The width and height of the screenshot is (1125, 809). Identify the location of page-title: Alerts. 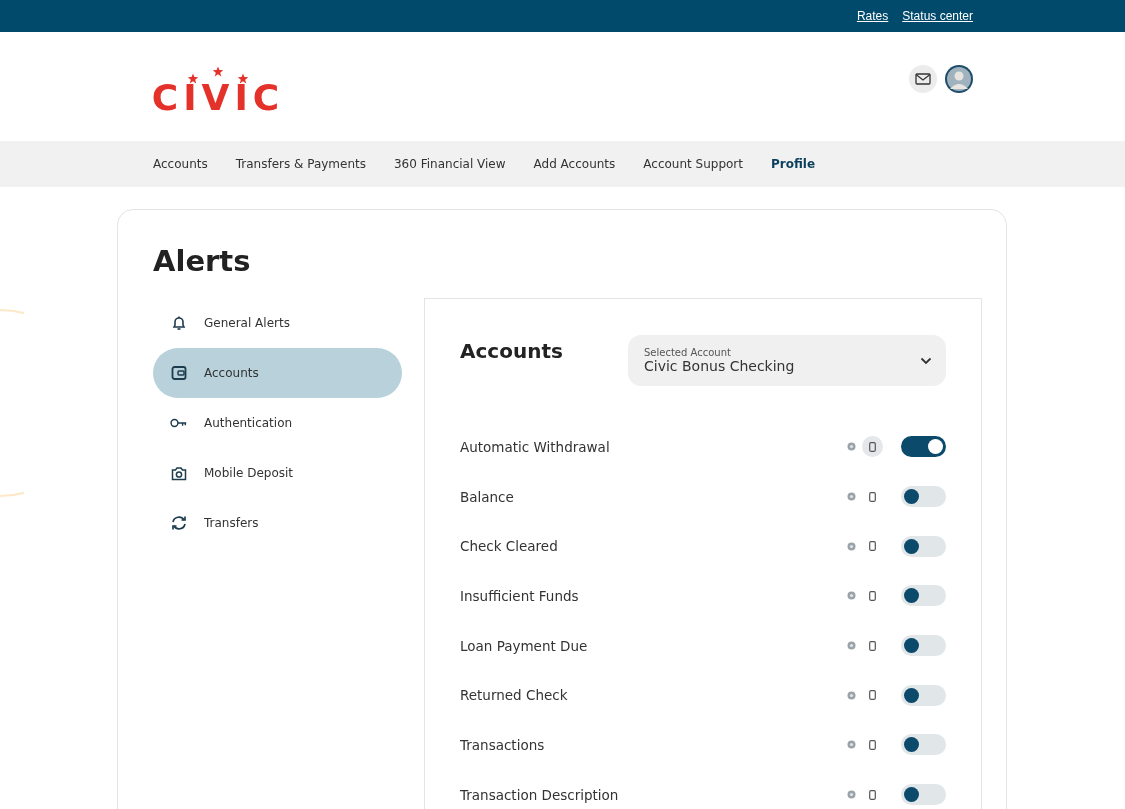
(202, 261).